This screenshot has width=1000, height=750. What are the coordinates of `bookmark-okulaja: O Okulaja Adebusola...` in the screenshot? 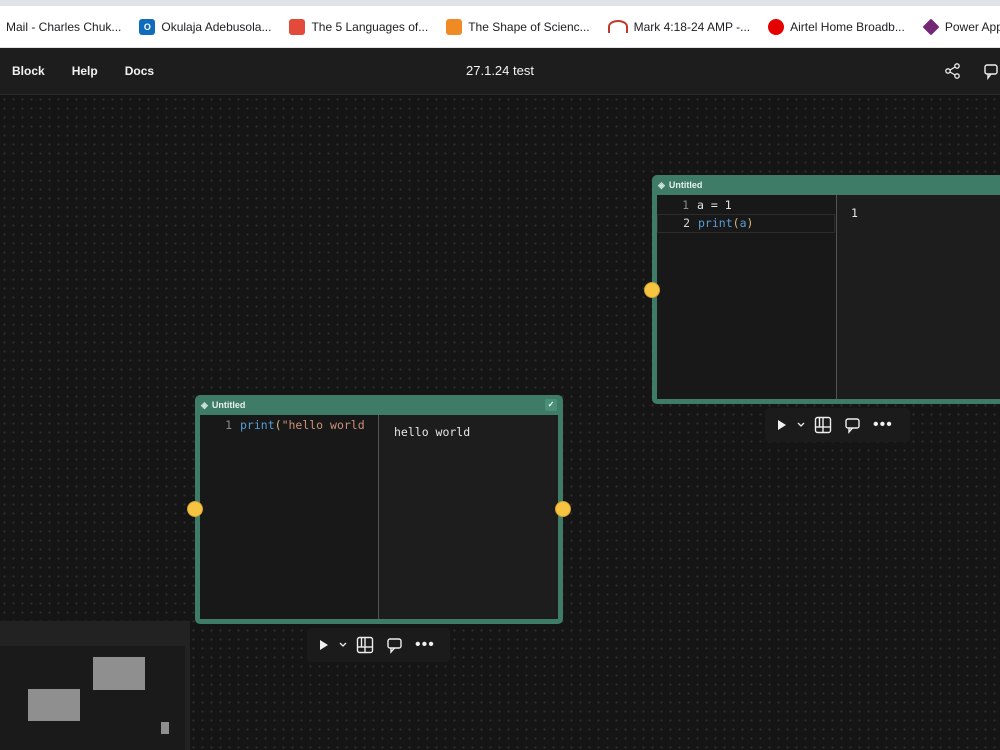 It's located at (206, 26).